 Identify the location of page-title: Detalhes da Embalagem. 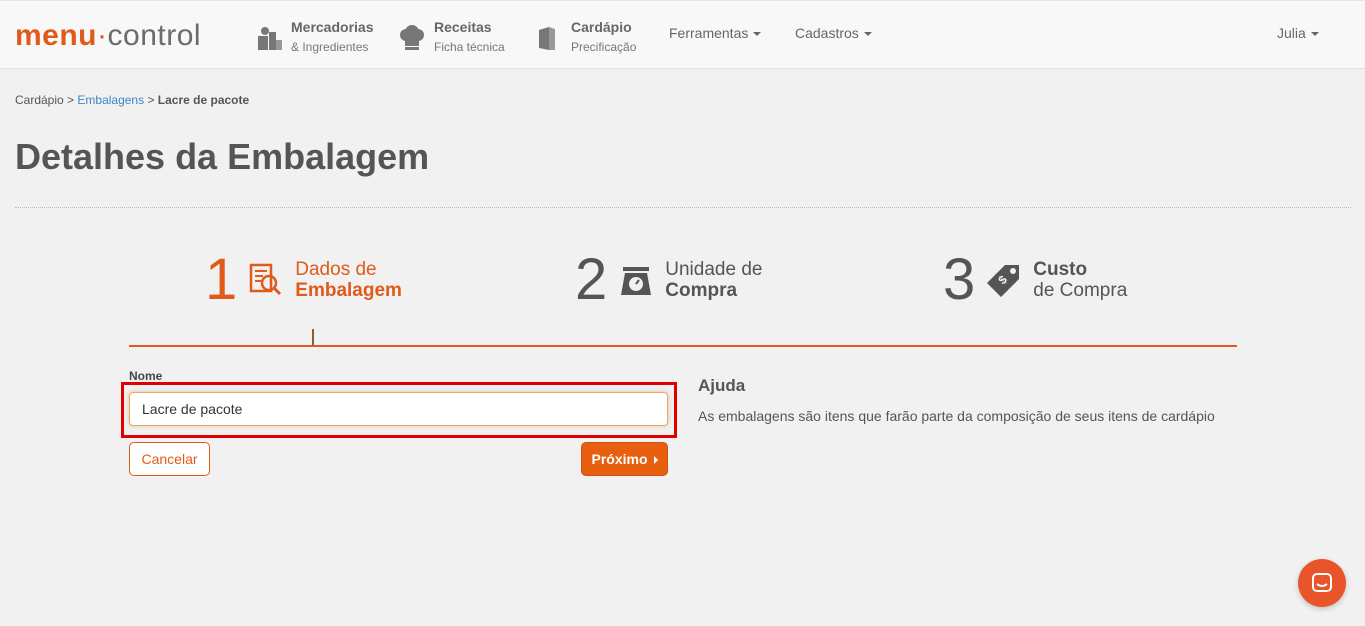
(222, 156).